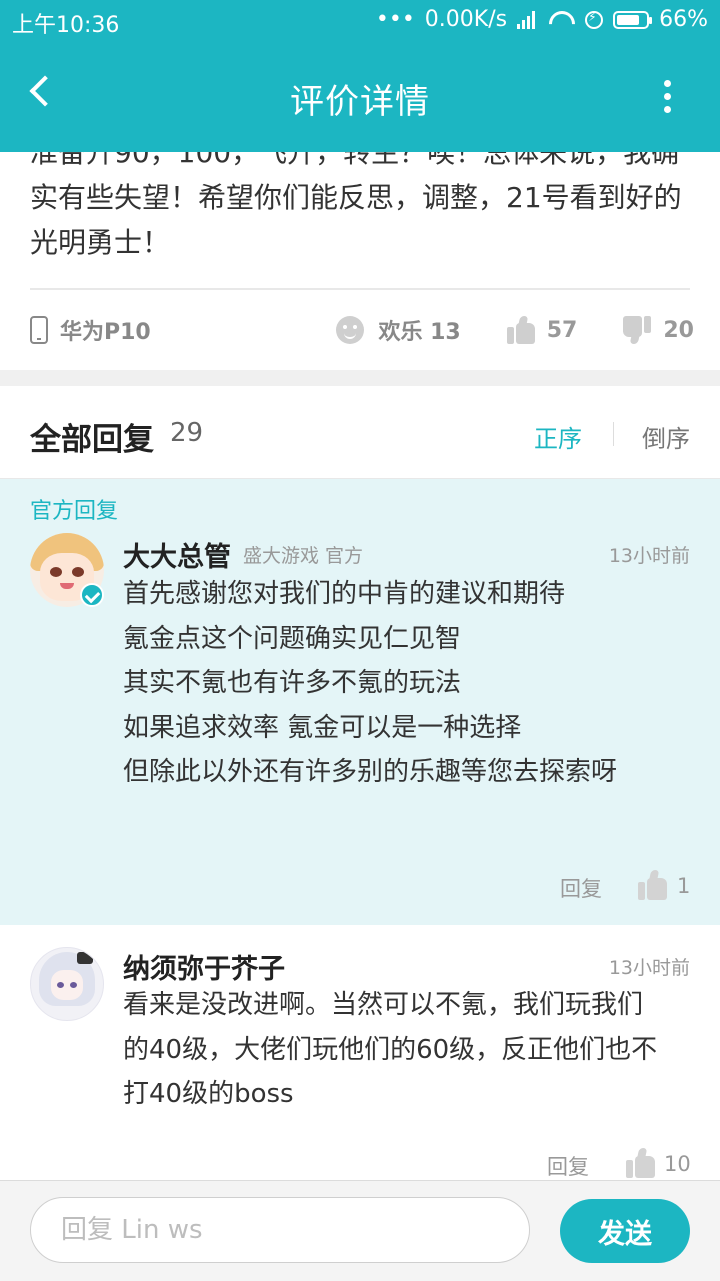 The width and height of the screenshot is (720, 1281). I want to click on app-header: 评价详情, so click(360, 96).